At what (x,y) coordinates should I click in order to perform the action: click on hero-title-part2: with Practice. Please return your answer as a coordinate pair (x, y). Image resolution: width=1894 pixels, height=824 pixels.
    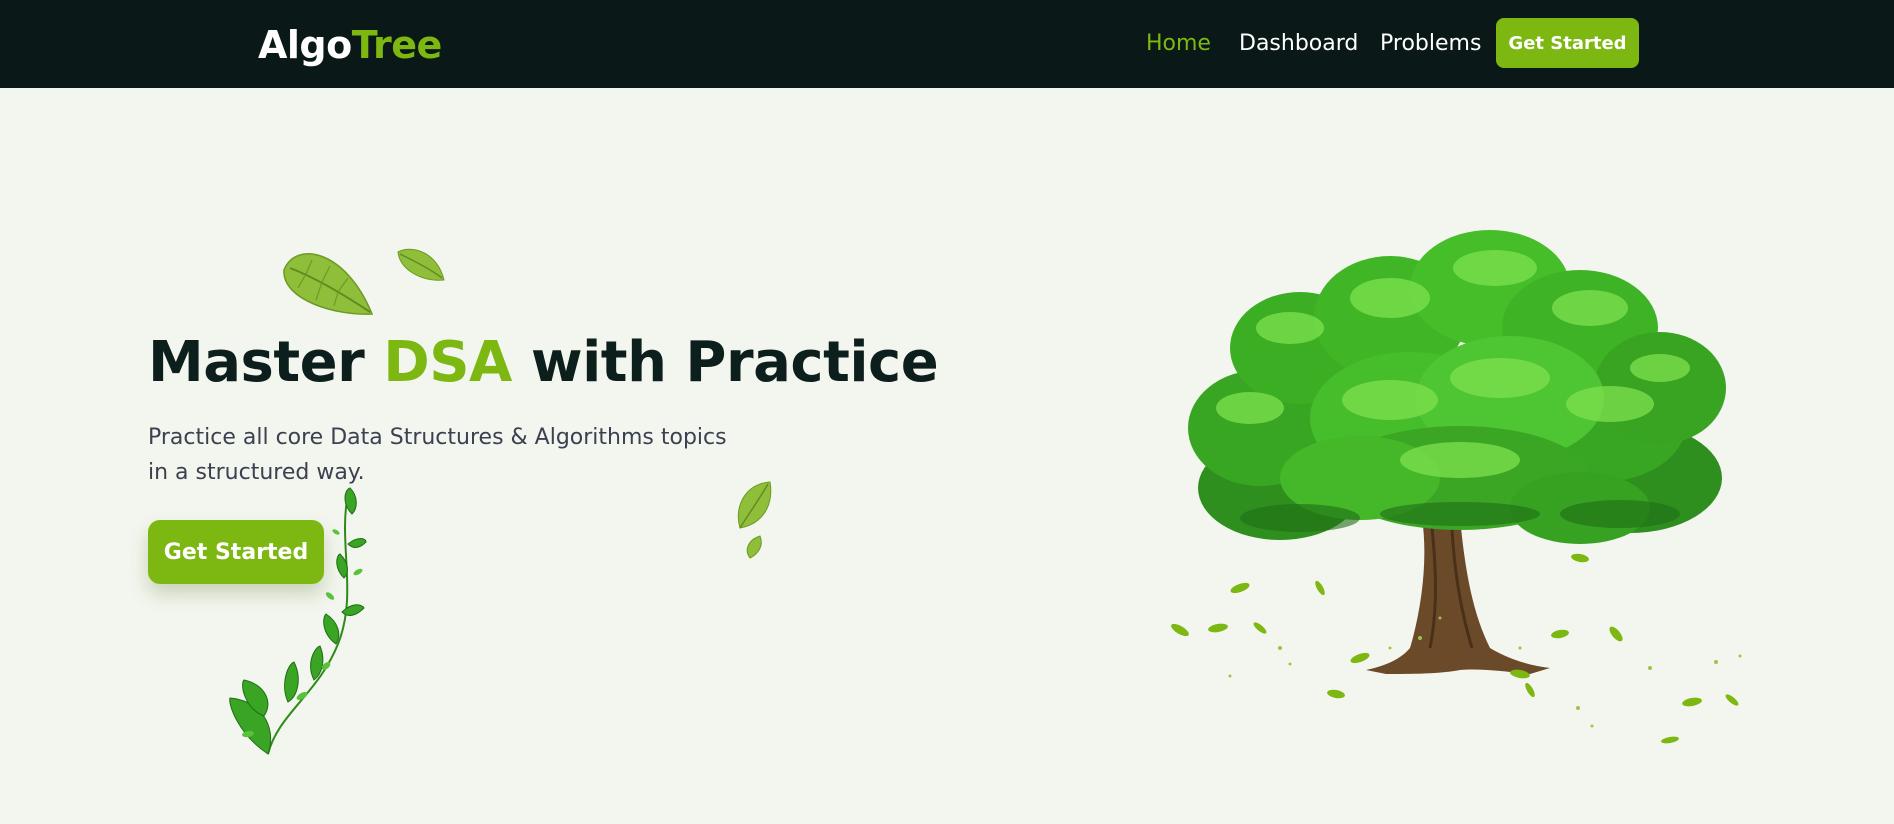
    Looking at the image, I should click on (725, 362).